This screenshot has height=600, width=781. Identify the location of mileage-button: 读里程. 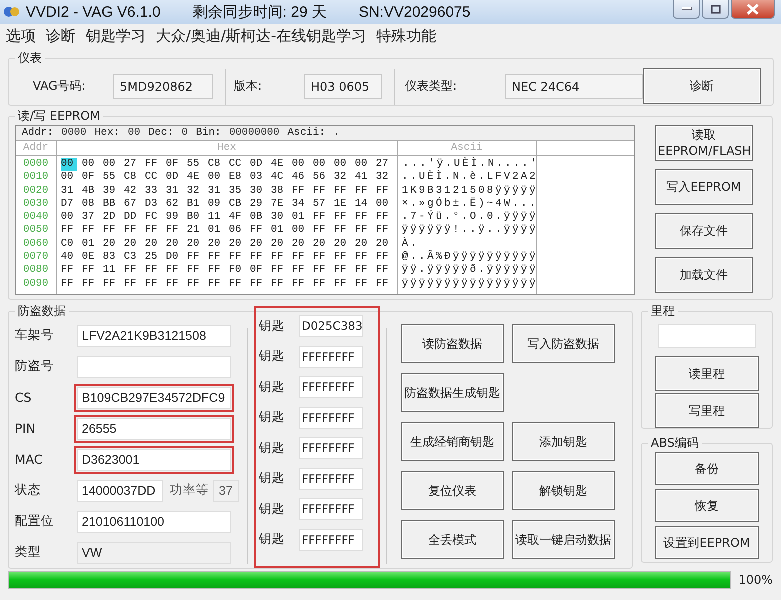
(707, 373).